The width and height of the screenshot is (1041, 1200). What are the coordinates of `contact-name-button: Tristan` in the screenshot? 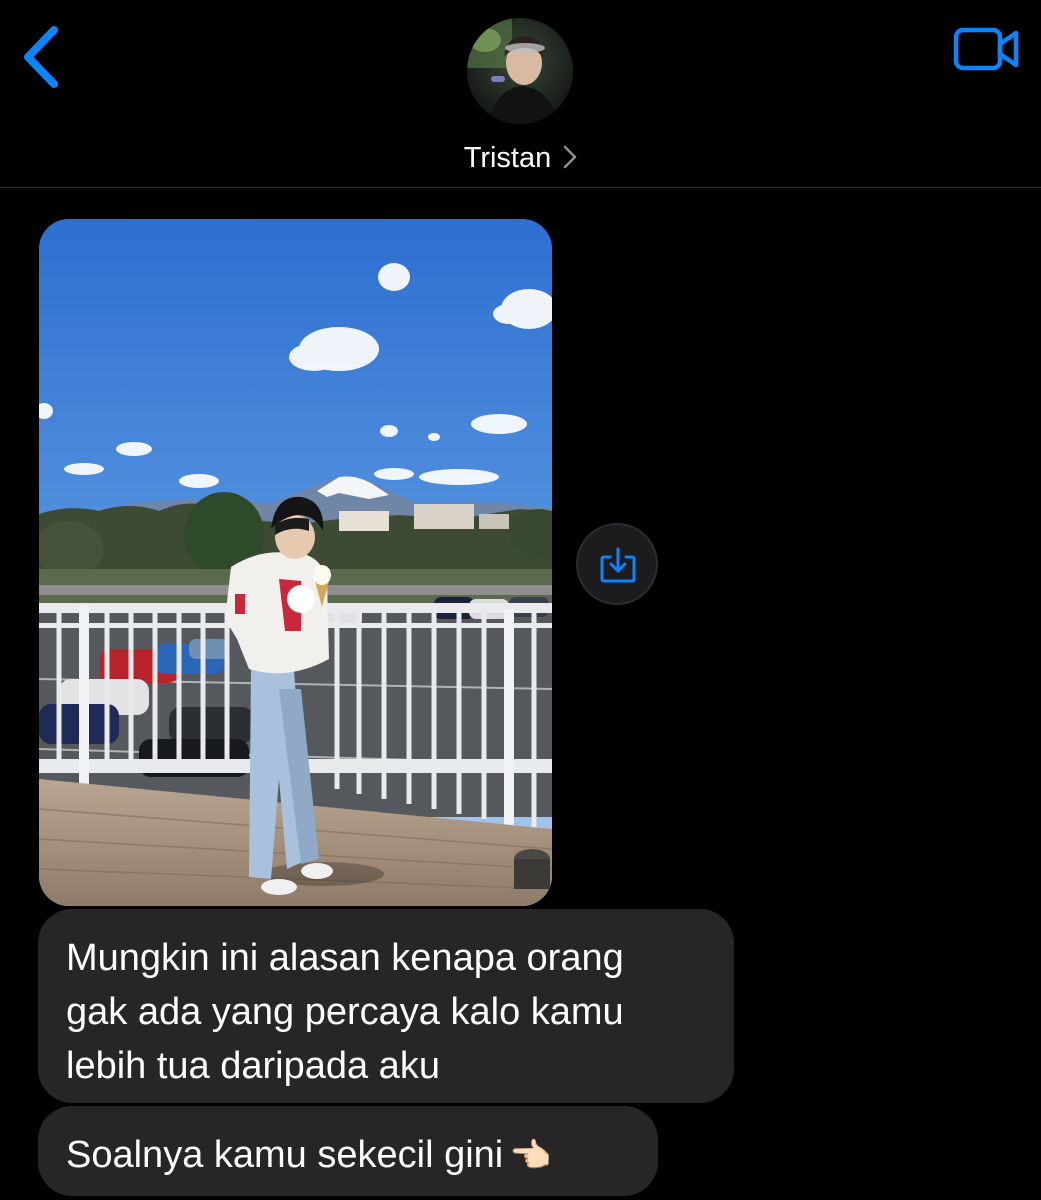 It's located at (520, 158).